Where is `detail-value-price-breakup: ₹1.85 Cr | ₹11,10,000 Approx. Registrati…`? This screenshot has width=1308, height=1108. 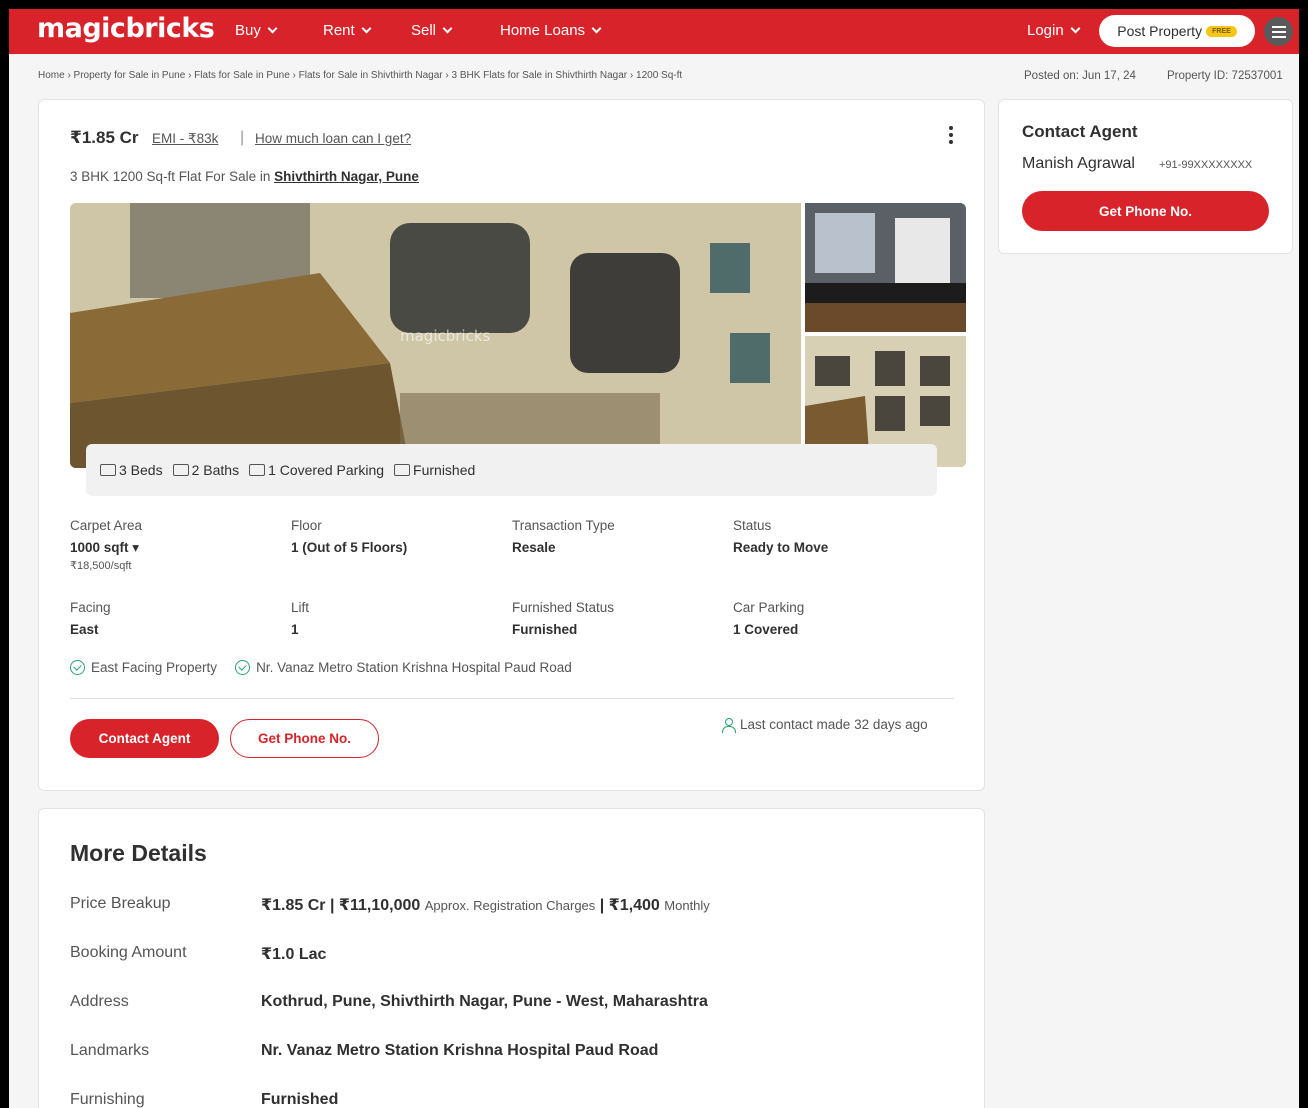
detail-value-price-breakup: ₹1.85 Cr | ₹11,10,000 Approx. Registrati… is located at coordinates (485, 905).